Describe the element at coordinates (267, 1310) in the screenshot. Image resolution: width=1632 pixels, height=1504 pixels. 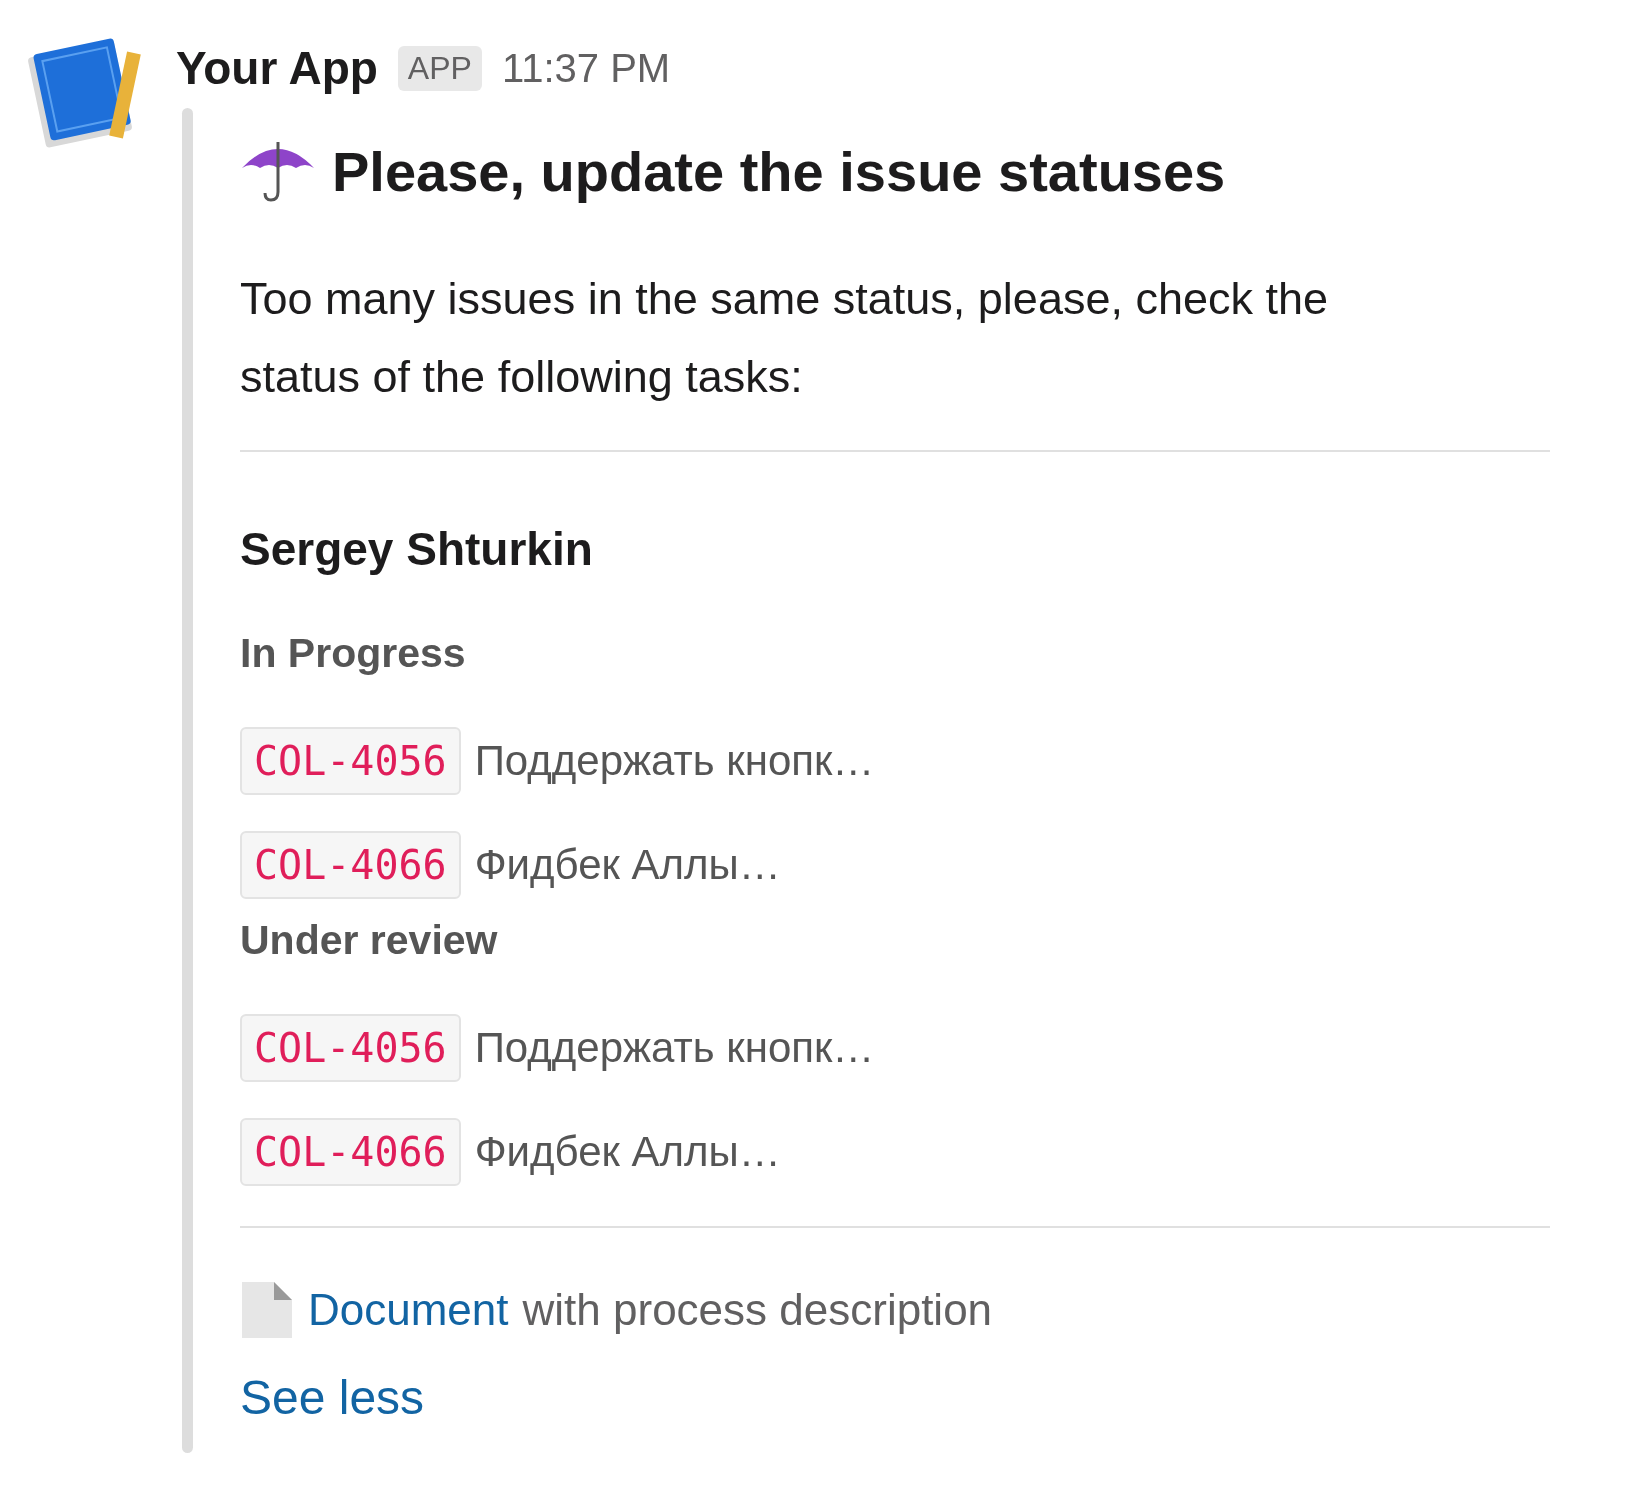
I see `document-icon` at that location.